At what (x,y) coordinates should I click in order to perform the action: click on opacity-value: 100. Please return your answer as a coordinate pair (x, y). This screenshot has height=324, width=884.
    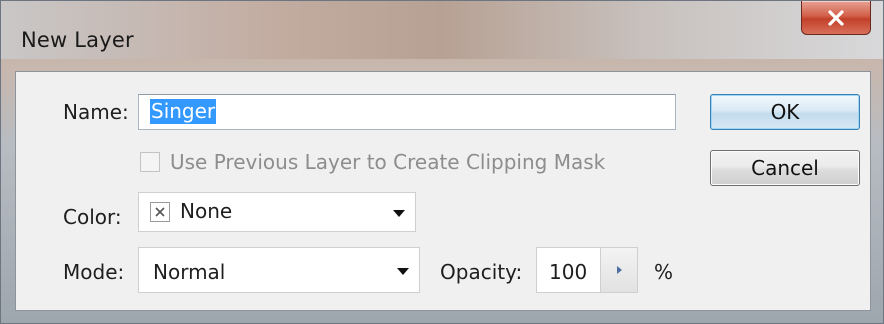
    Looking at the image, I should click on (568, 272).